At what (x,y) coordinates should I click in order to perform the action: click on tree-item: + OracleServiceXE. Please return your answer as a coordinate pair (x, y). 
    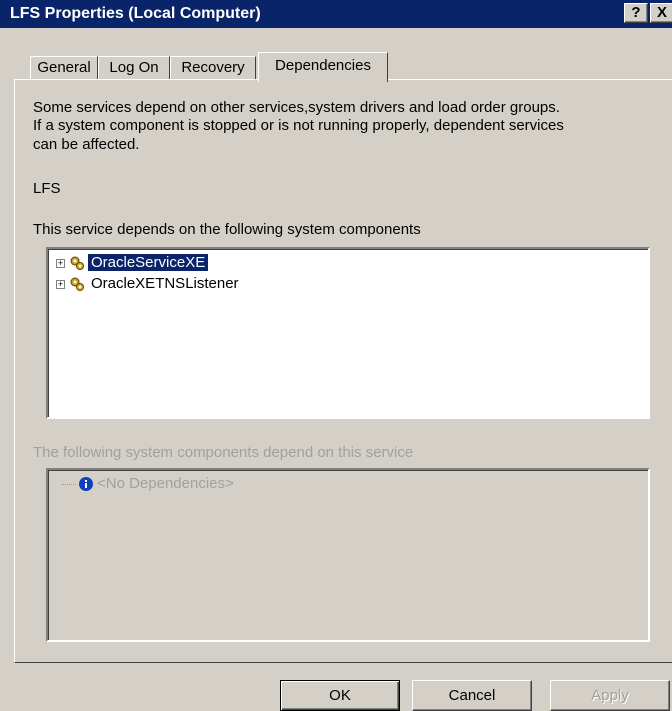
    Looking at the image, I should click on (132, 264).